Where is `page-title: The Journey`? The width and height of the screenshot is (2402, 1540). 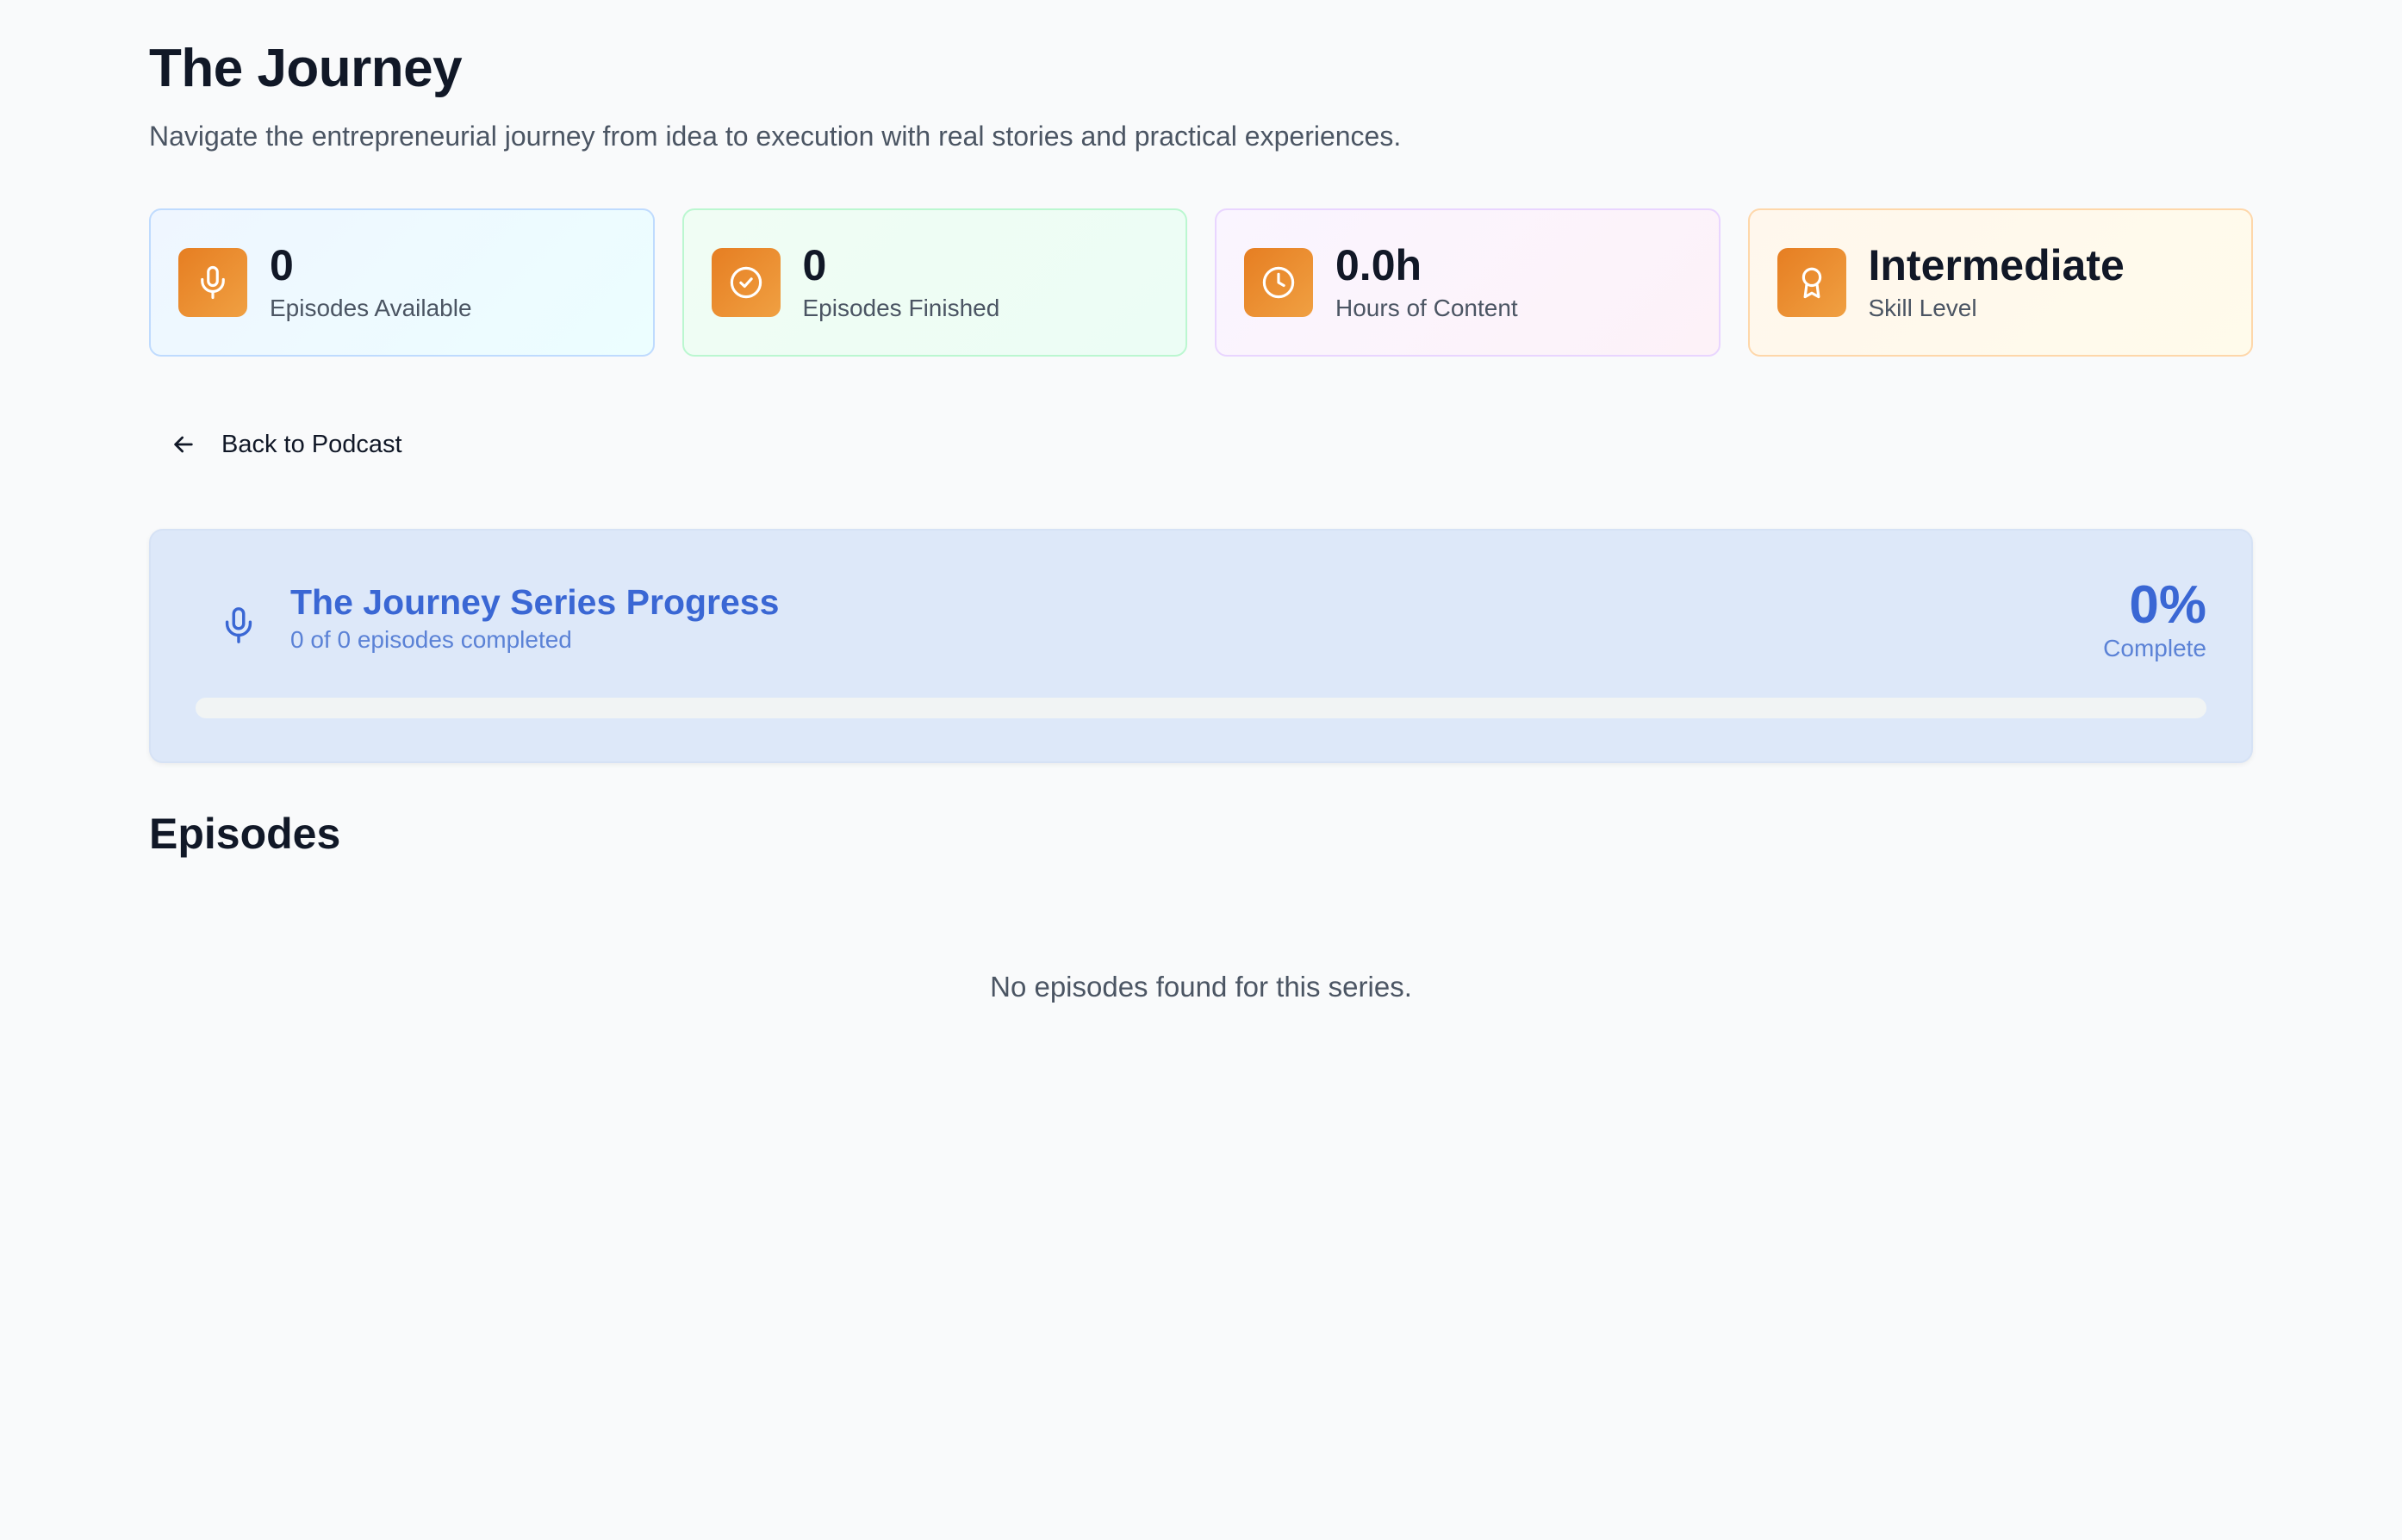
page-title: The Journey is located at coordinates (306, 69).